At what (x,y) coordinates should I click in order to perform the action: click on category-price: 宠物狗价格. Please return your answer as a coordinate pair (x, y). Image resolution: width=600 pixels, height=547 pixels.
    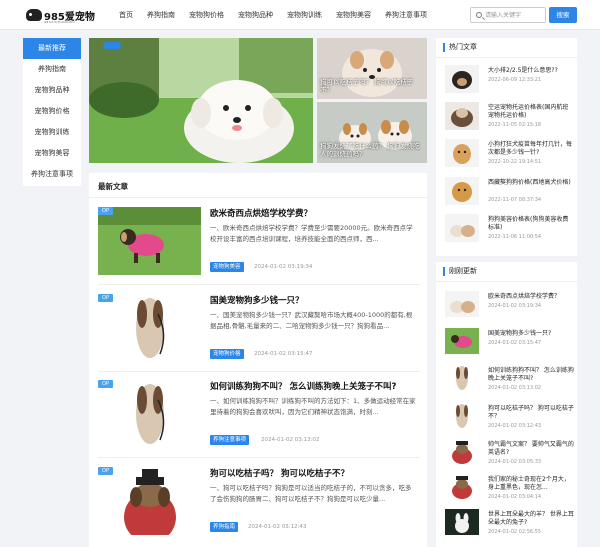
    Looking at the image, I should click on (52, 111).